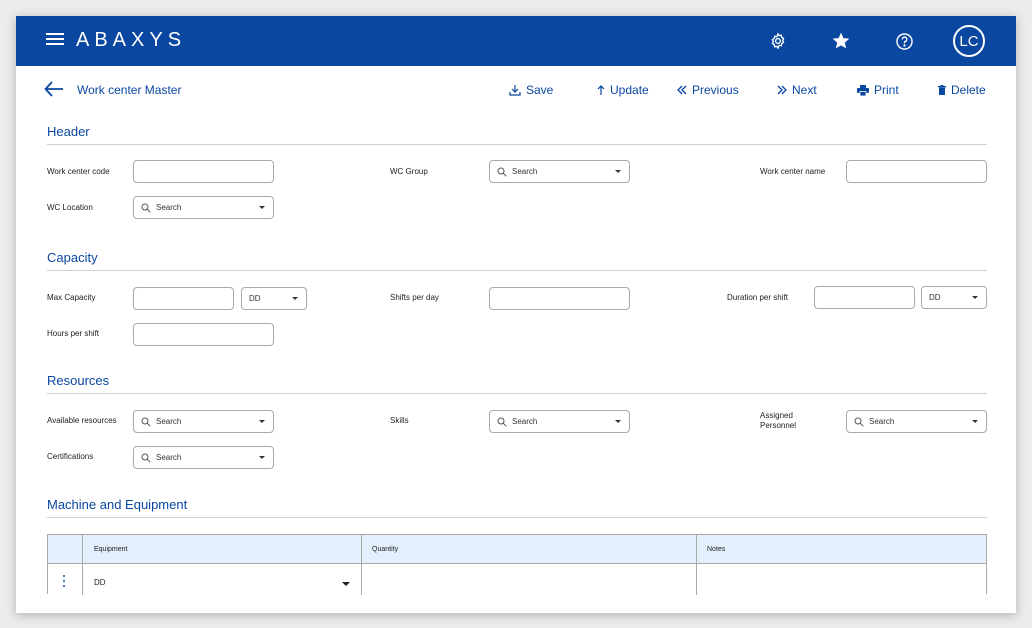 The width and height of the screenshot is (1032, 628). I want to click on column-header-equipment: Equipment, so click(111, 549).